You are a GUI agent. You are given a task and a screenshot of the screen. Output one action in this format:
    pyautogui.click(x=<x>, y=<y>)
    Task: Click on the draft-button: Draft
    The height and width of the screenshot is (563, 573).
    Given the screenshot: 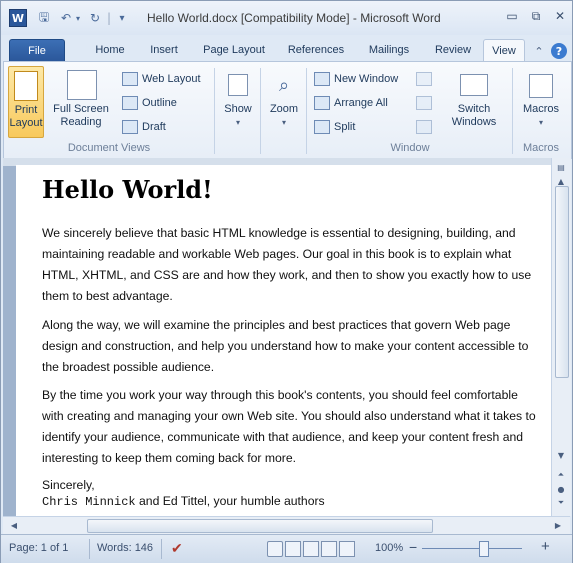 What is the action you would take?
    pyautogui.click(x=144, y=127)
    